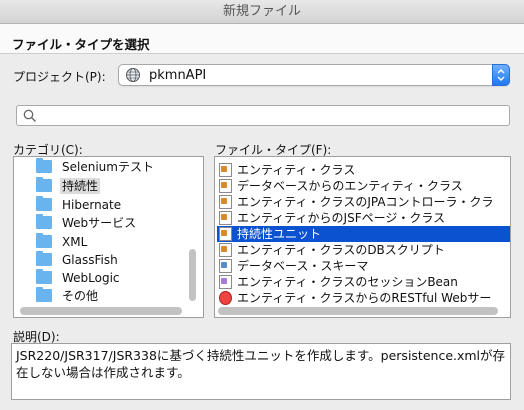 Image resolution: width=524 pixels, height=410 pixels. What do you see at coordinates (269, 115) in the screenshot?
I see `search-input` at bounding box center [269, 115].